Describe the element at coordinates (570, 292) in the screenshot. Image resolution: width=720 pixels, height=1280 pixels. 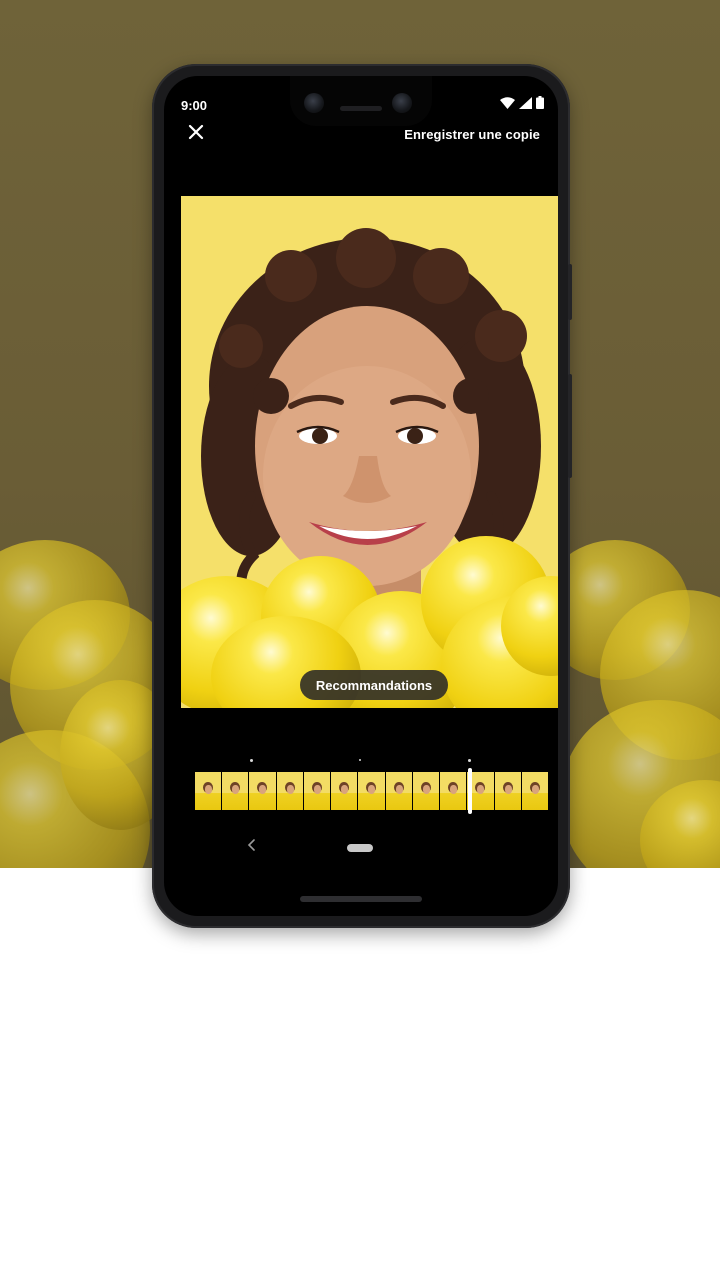
I see `power-button` at that location.